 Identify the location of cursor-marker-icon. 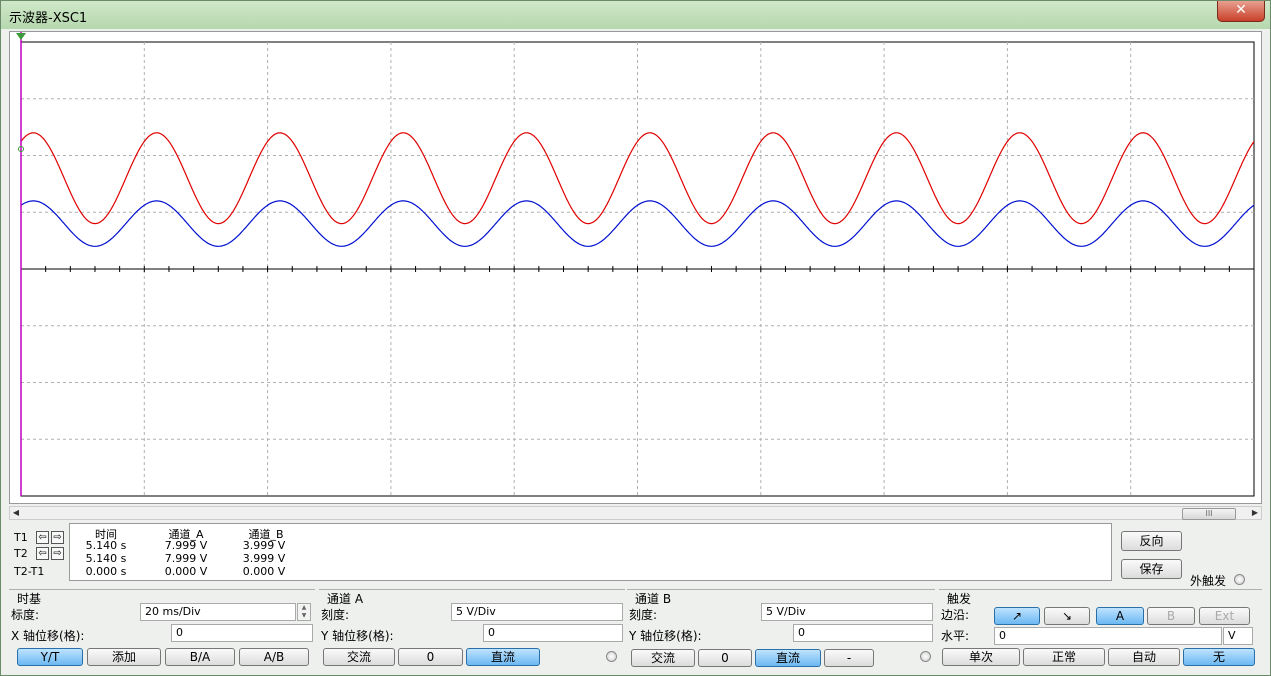
(21, 36).